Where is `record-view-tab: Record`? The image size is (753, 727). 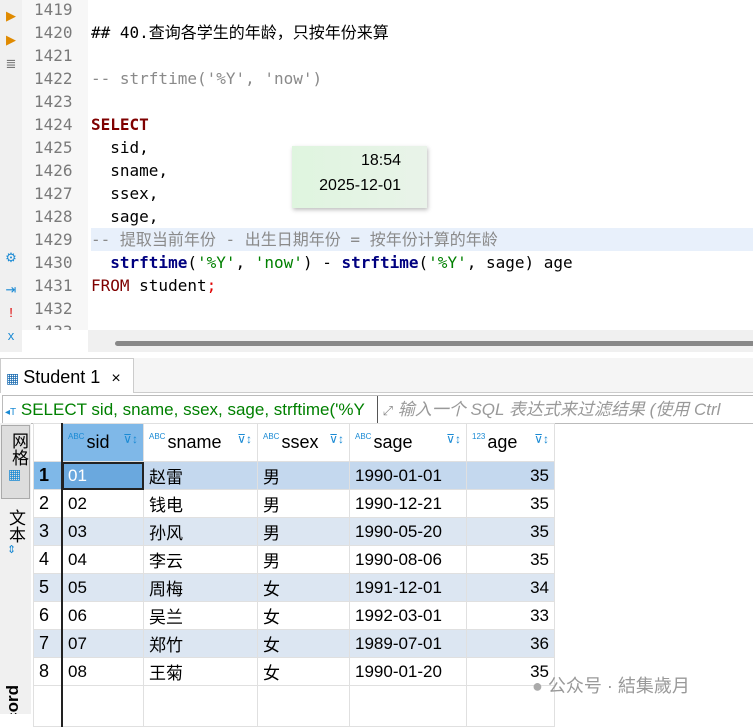
record-view-tab: Record is located at coordinates (13, 699).